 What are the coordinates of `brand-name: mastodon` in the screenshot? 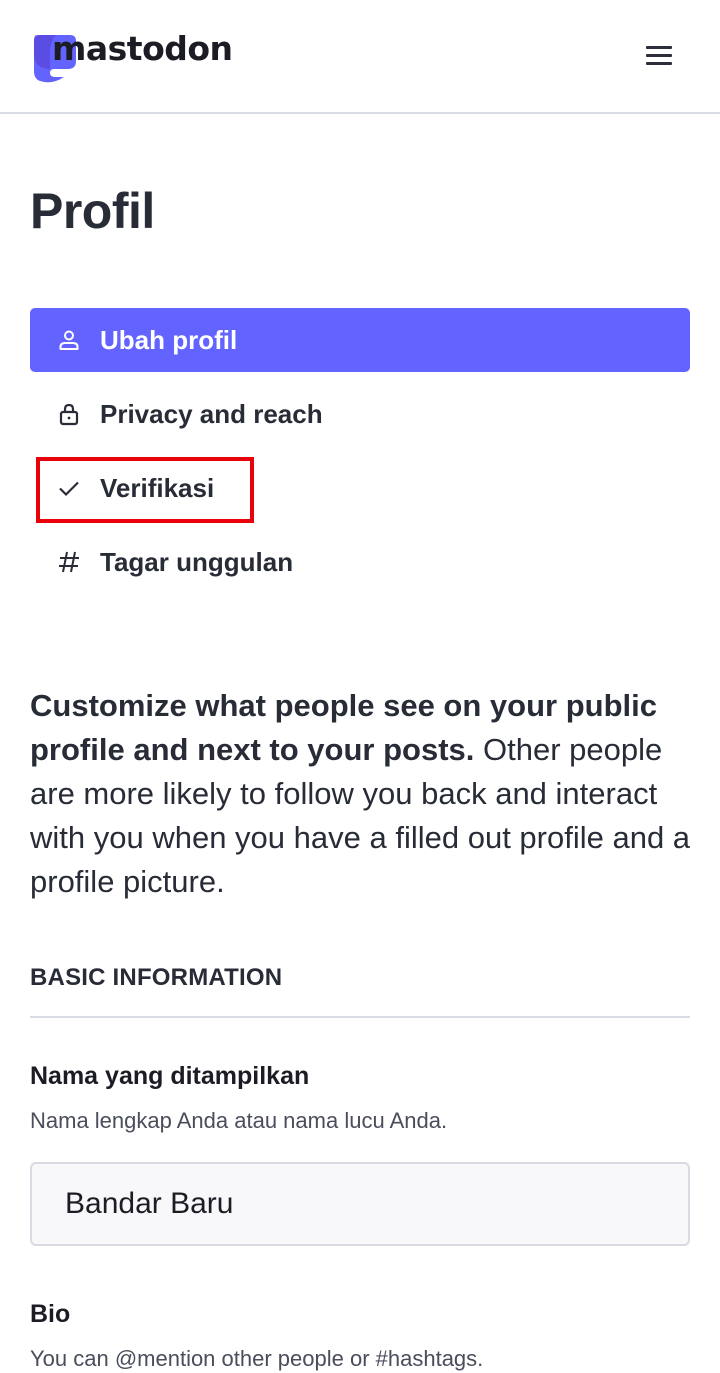 It's located at (142, 48).